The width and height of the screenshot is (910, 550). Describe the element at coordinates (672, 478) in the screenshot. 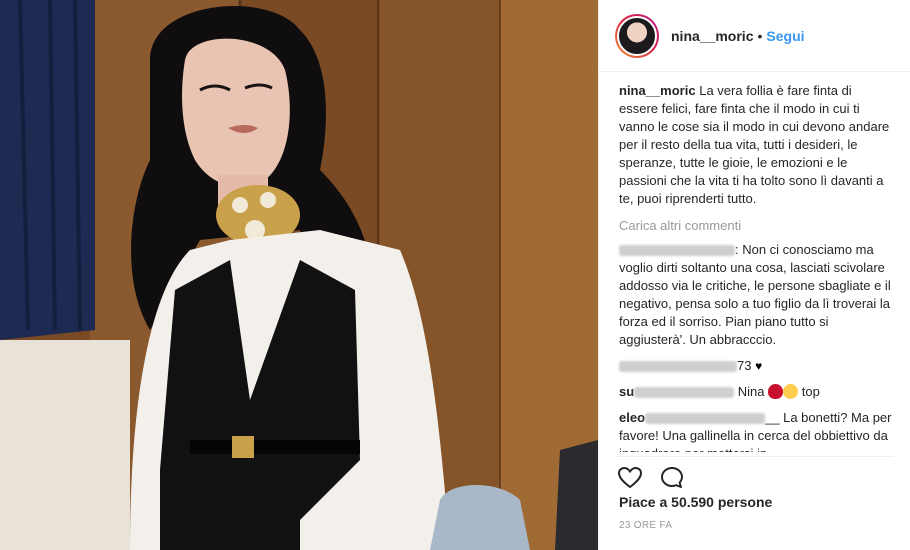

I see `comment-bubble-icon` at that location.